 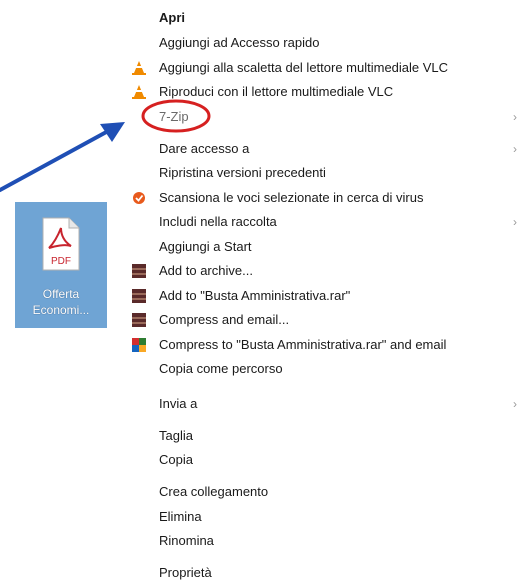 I want to click on annotation-circle, so click(x=176, y=116).